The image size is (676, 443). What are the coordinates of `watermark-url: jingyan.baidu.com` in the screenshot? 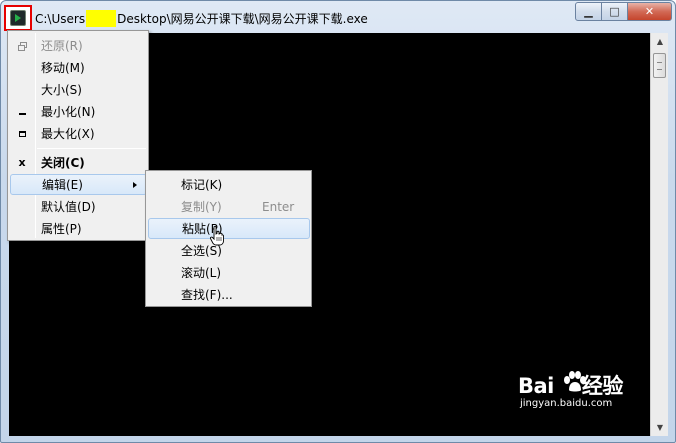 It's located at (566, 403).